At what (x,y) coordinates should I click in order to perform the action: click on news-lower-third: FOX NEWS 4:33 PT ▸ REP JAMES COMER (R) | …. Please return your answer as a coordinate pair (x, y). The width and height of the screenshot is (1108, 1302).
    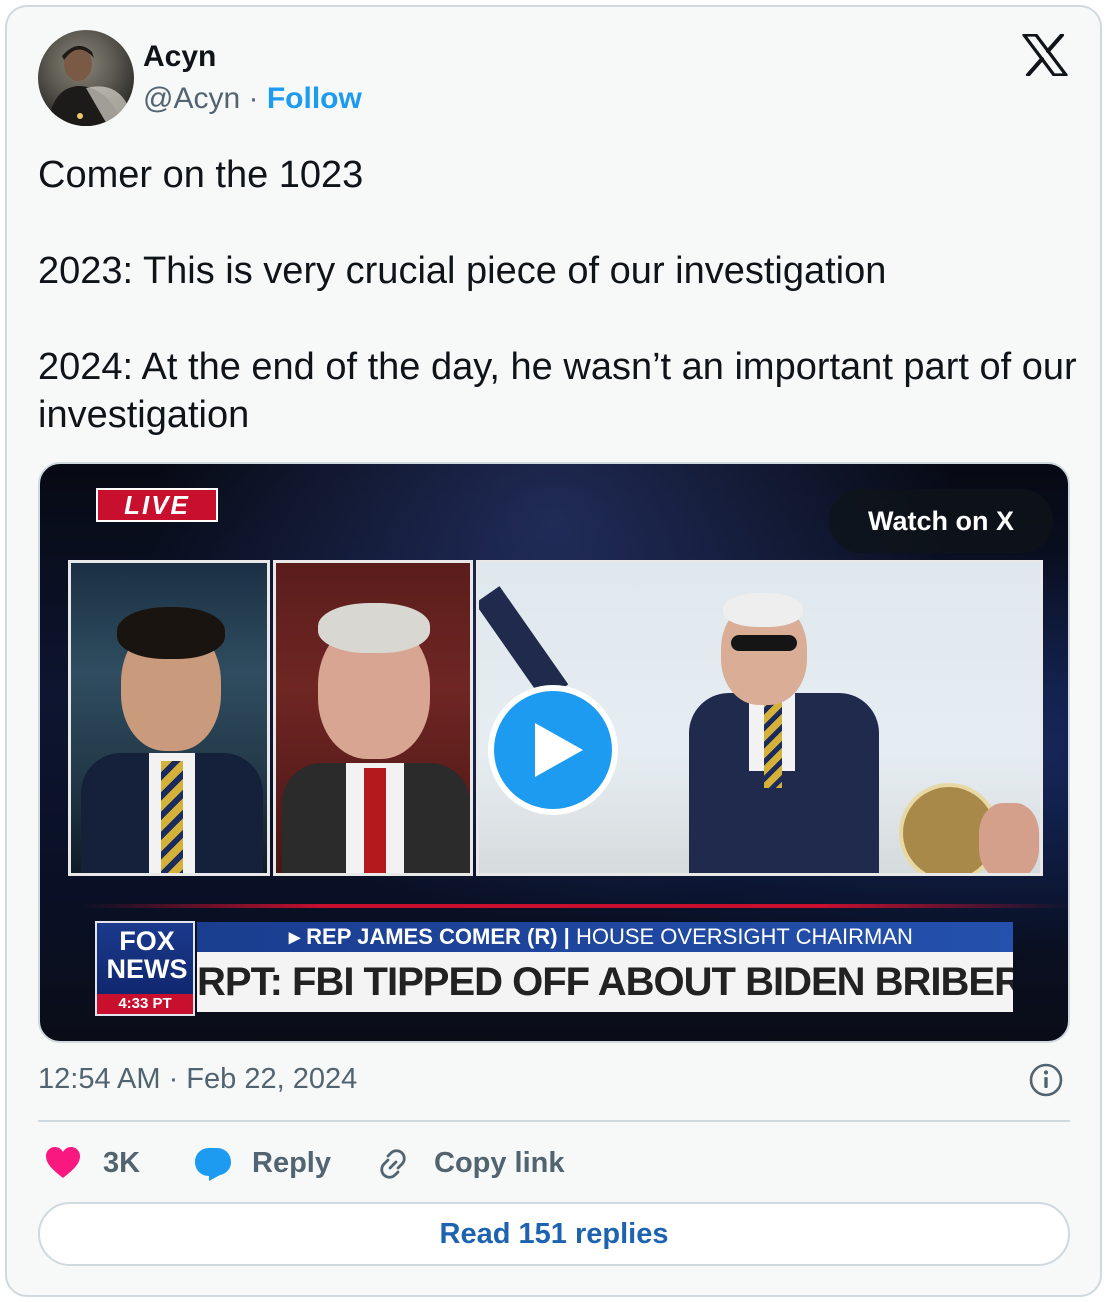
    Looking at the image, I should click on (554, 972).